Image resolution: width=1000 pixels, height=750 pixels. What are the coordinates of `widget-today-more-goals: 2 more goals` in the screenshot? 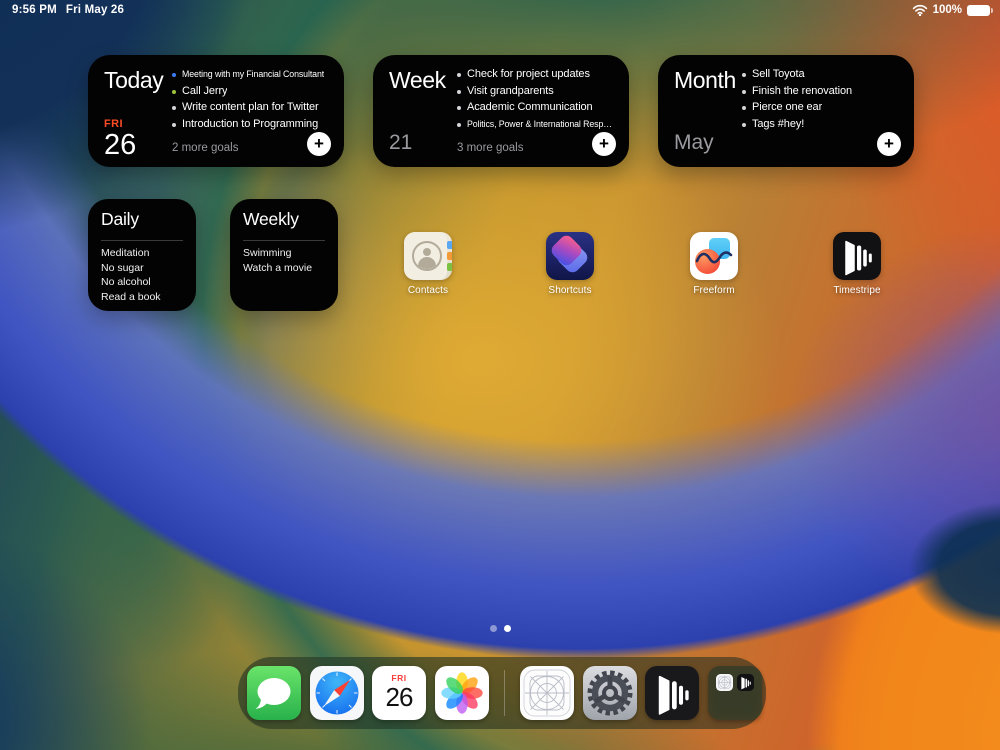 It's located at (205, 148).